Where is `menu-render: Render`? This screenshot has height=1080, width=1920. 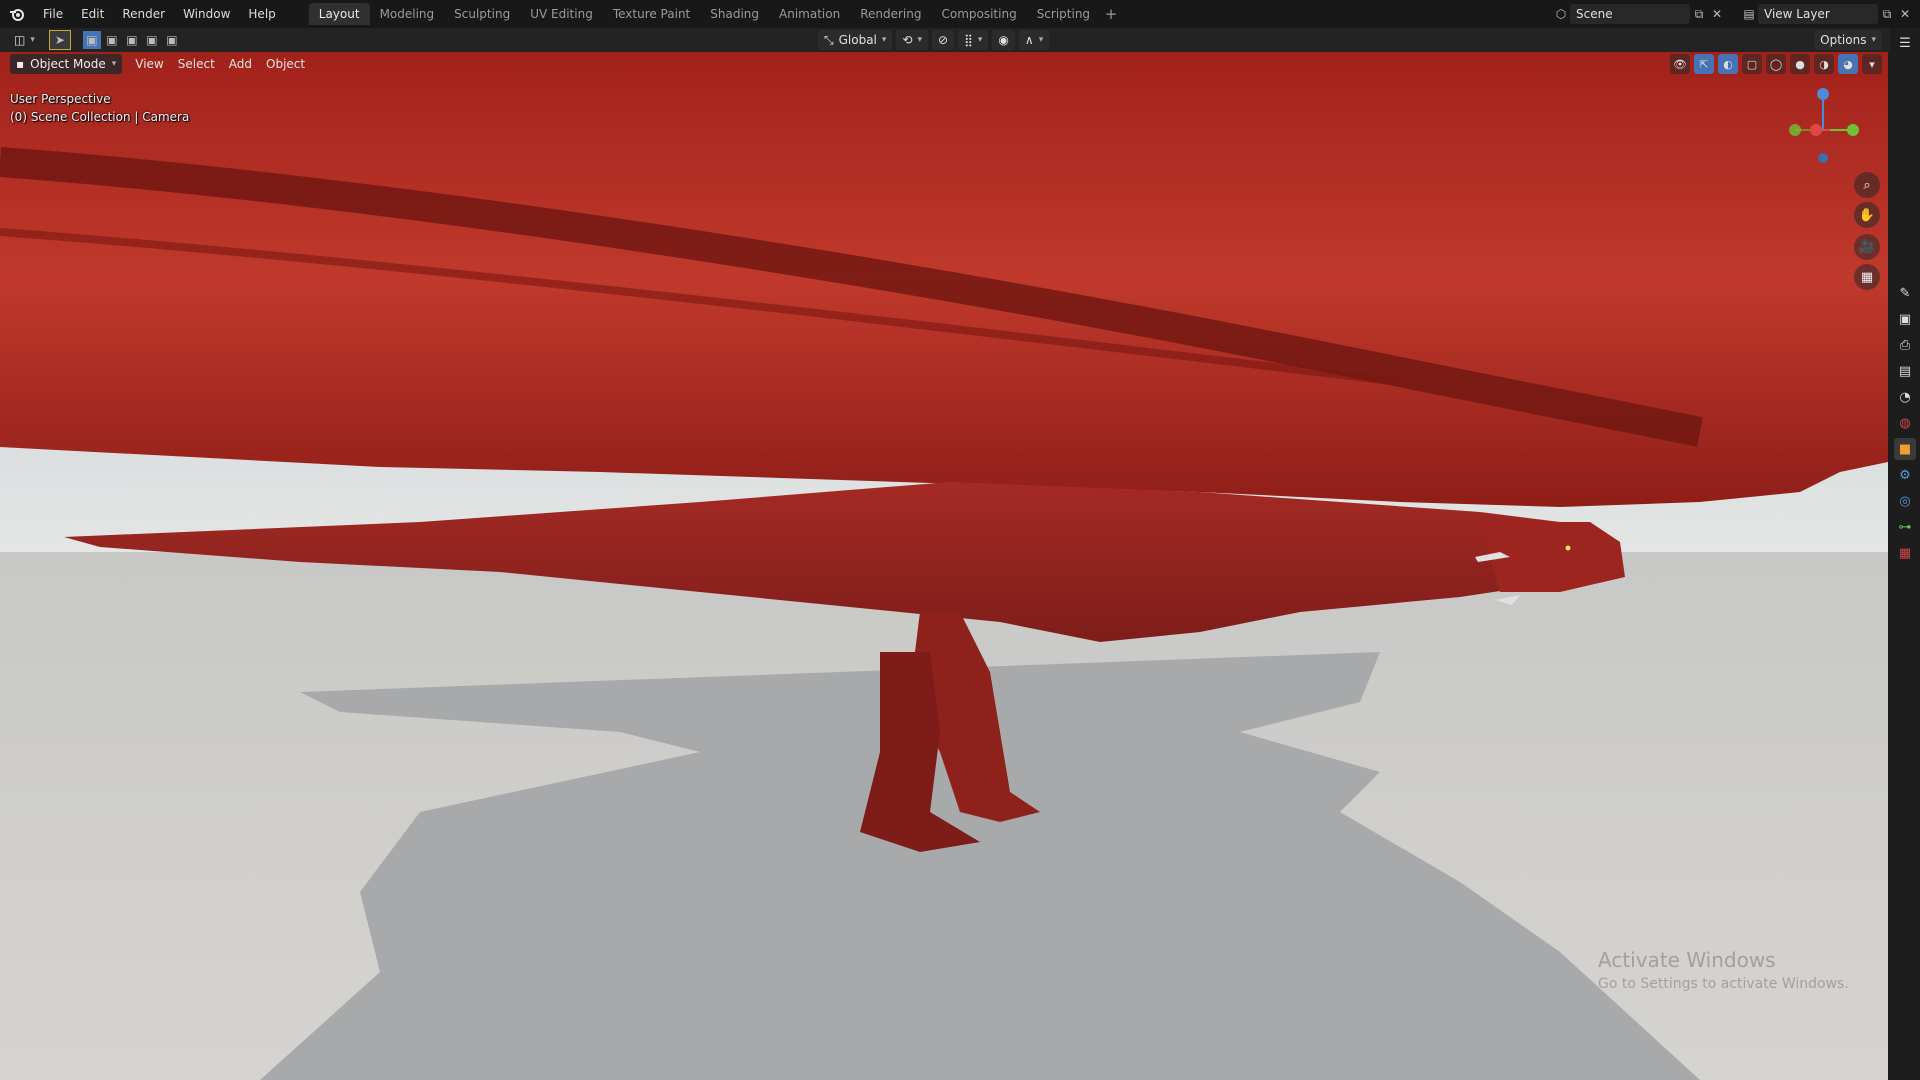 menu-render: Render is located at coordinates (143, 14).